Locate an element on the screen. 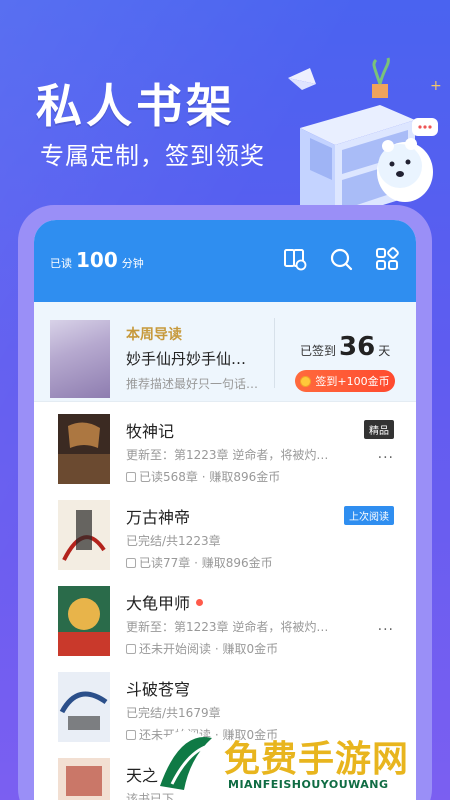 The image size is (450, 800). last-read-badge: 上次阅读 is located at coordinates (369, 515).